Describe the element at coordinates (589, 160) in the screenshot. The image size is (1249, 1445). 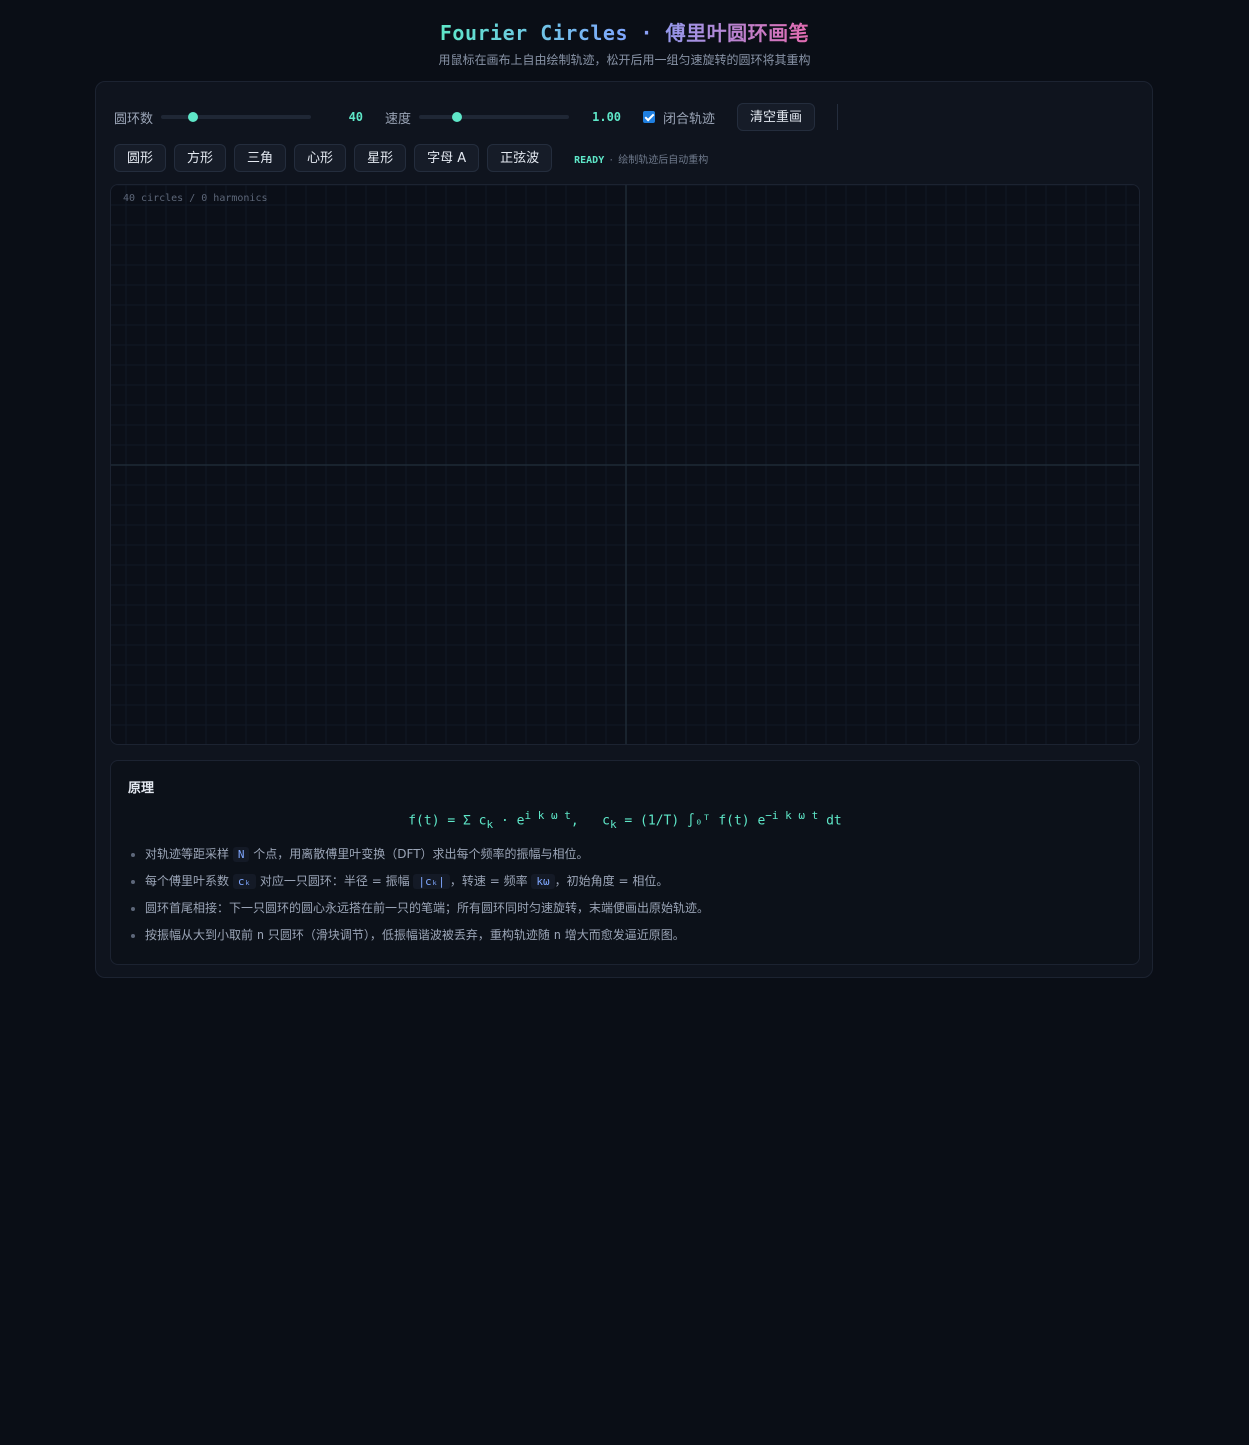
I see `status-state: READY` at that location.